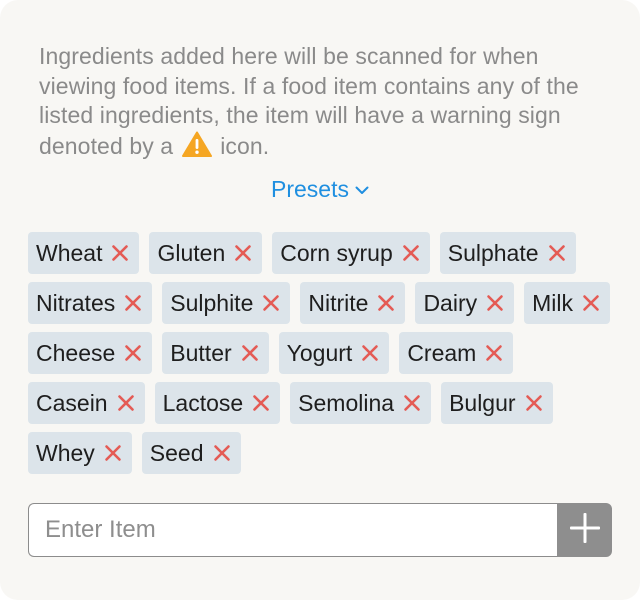  I want to click on ingredient-tag: Dairy, so click(465, 303).